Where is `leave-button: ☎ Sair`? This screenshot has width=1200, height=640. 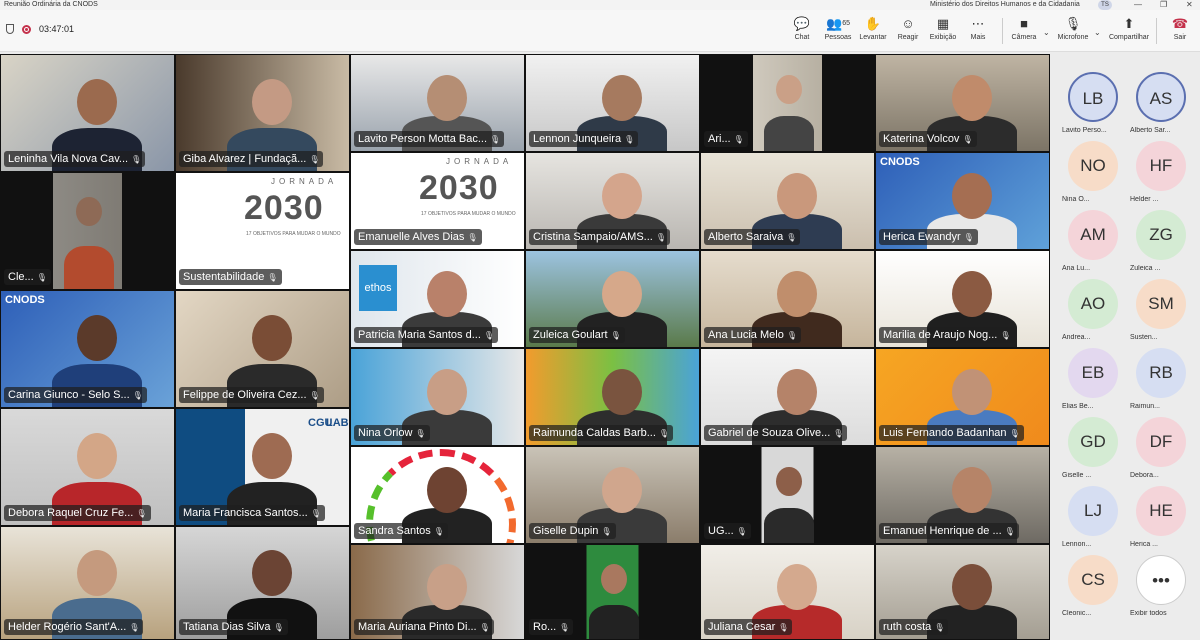 leave-button: ☎ Sair is located at coordinates (1180, 28).